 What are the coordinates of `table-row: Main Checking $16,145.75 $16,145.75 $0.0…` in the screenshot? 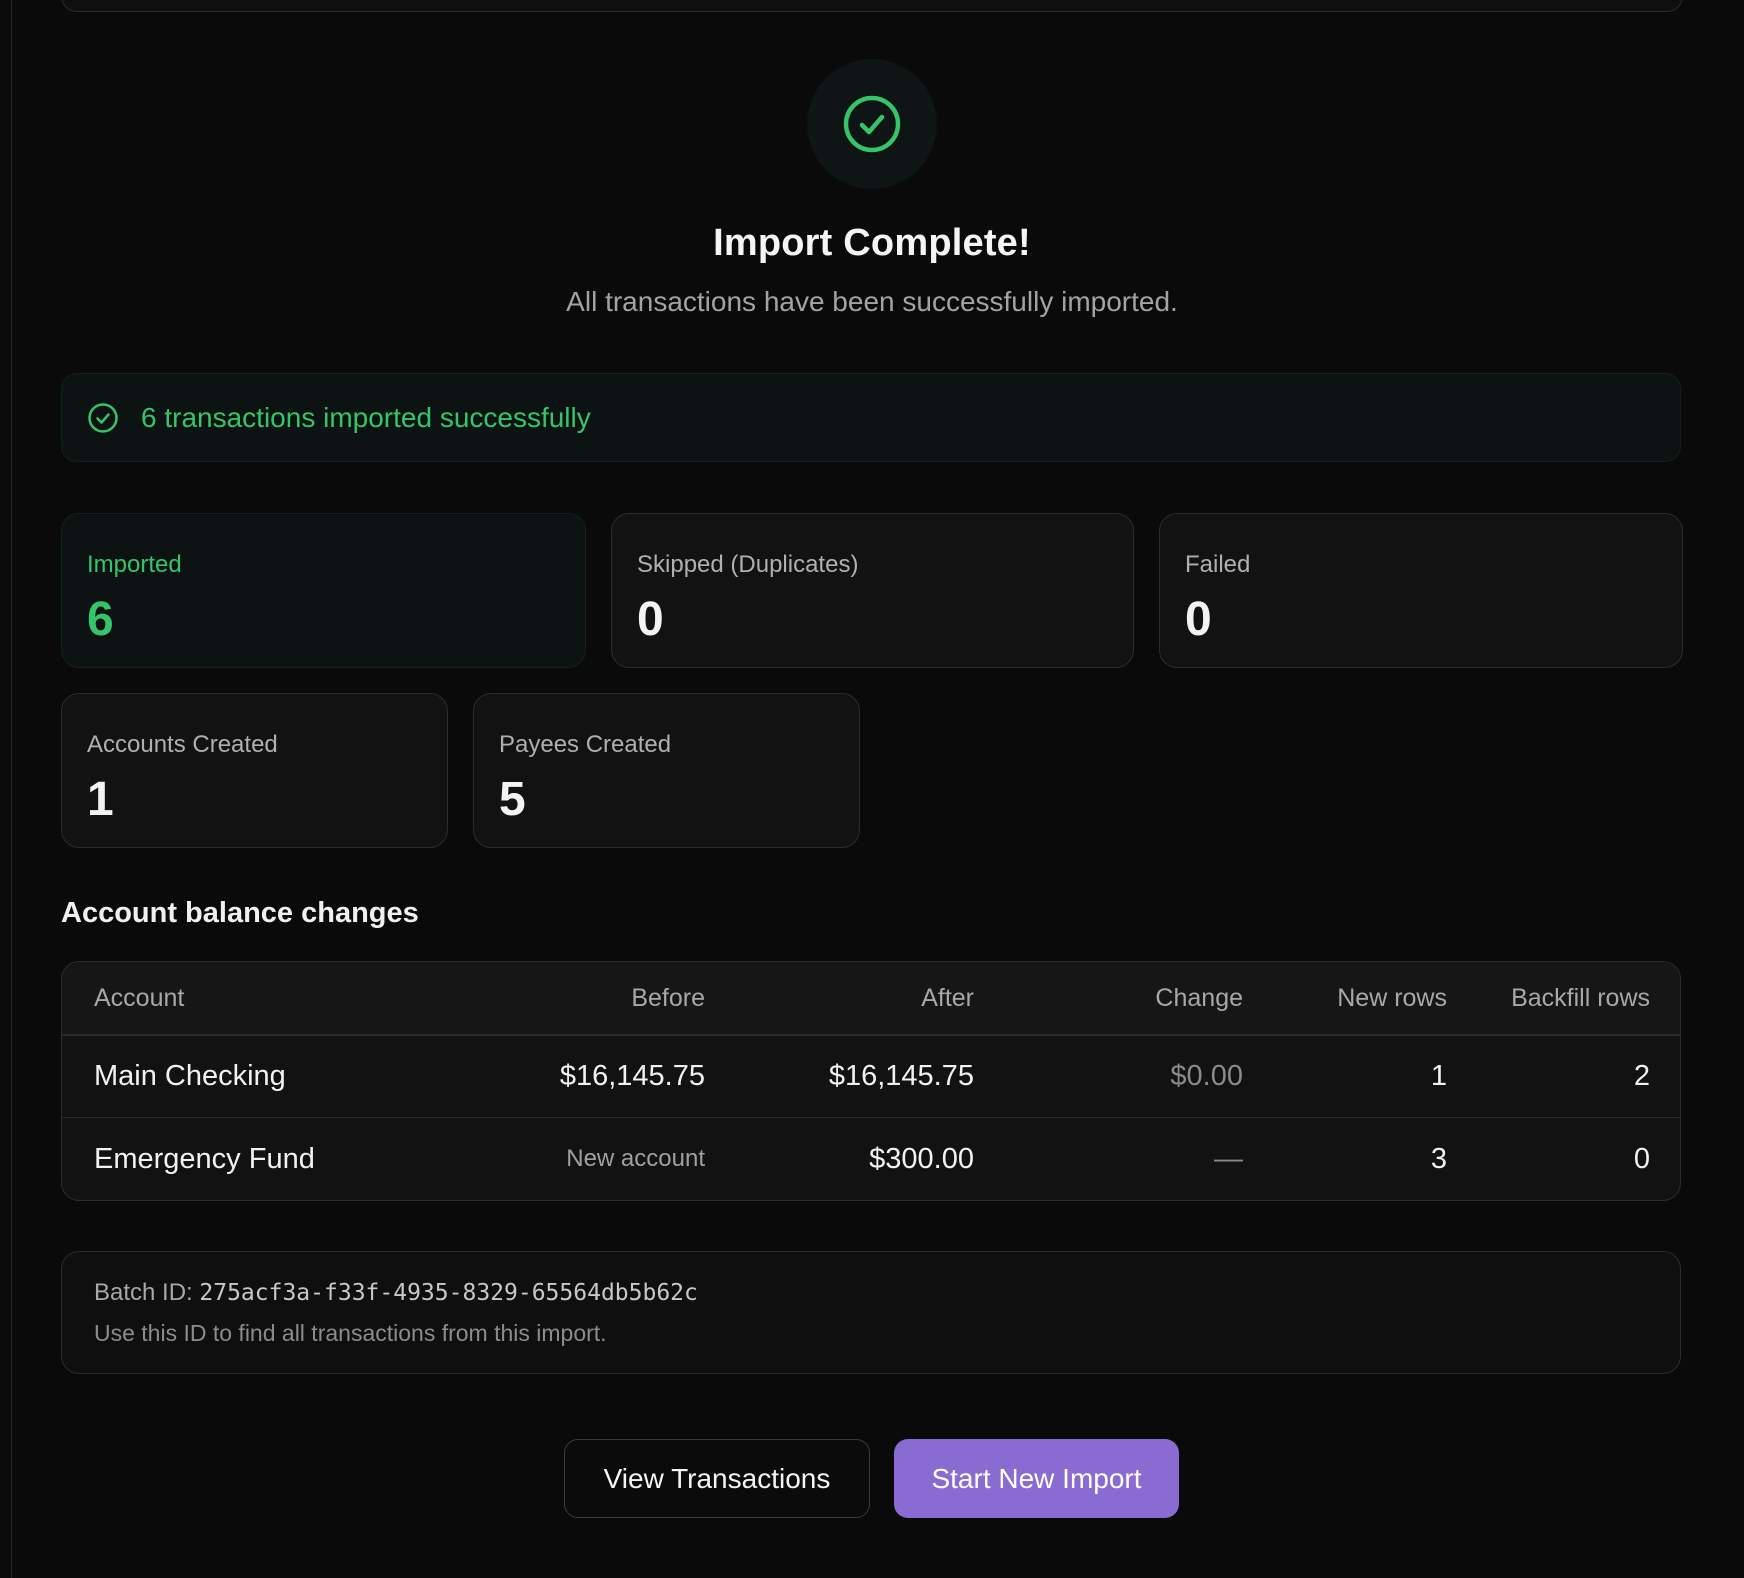 It's located at (871, 1077).